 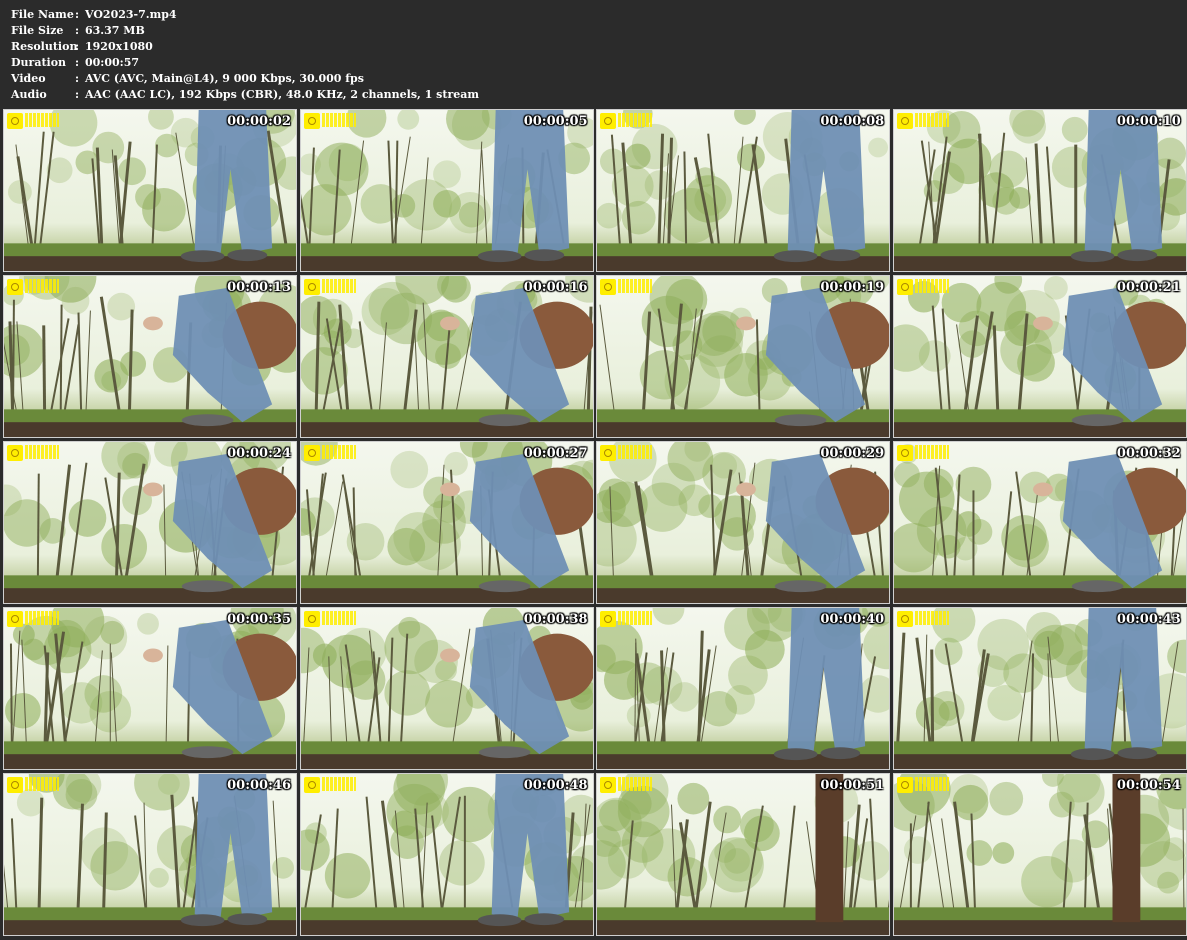 I want to click on info-value: 00:00:57, so click(x=112, y=62).